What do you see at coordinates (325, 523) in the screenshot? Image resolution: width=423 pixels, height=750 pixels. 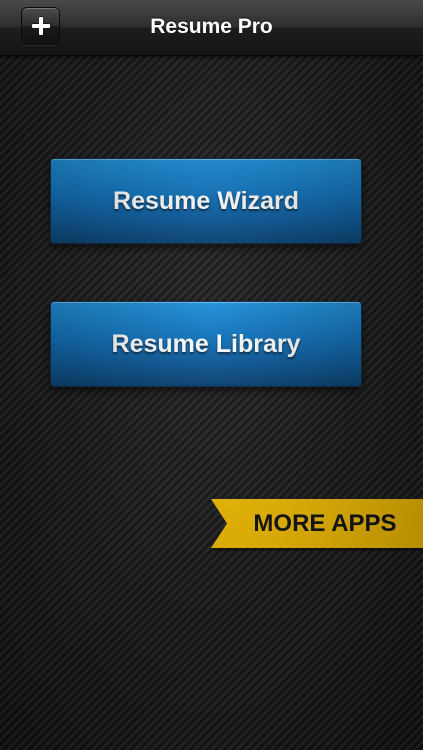 I see `more-apps-label: MORE APPS` at bounding box center [325, 523].